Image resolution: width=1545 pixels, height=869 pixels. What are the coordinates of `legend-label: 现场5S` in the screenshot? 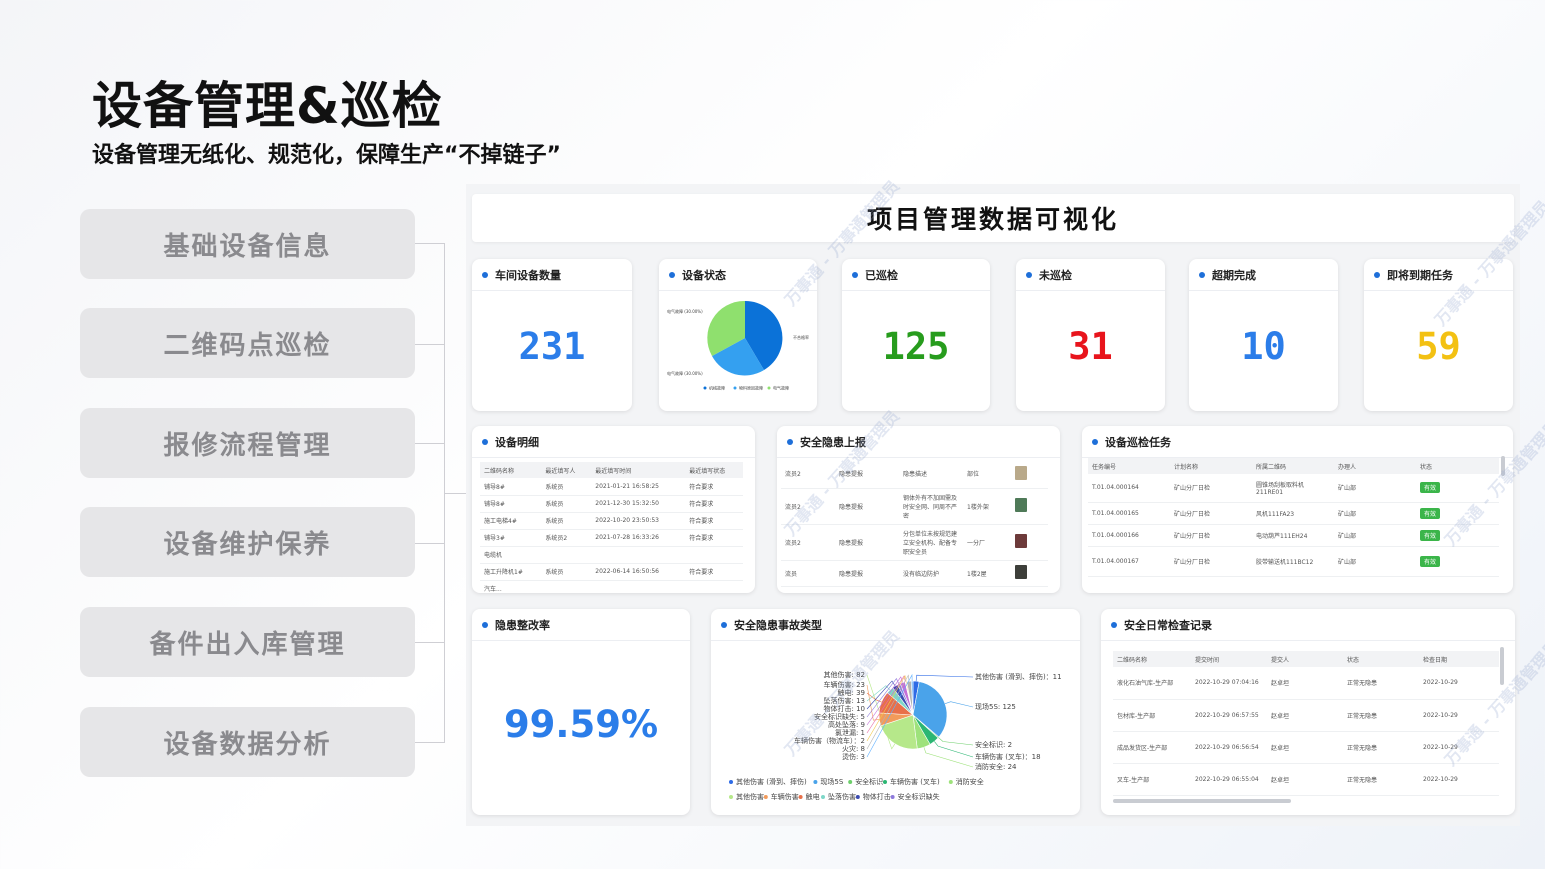 It's located at (831, 781).